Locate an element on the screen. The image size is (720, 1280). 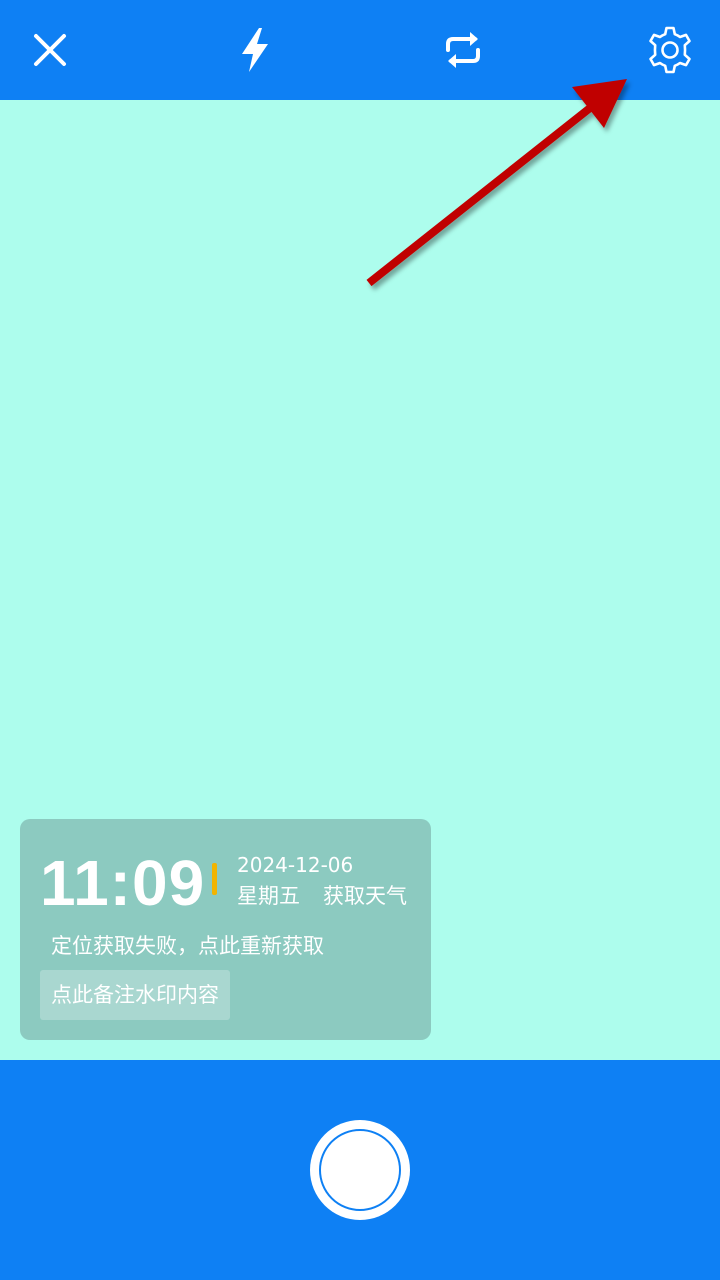
watermark-weekday: 星期五 is located at coordinates (268, 896).